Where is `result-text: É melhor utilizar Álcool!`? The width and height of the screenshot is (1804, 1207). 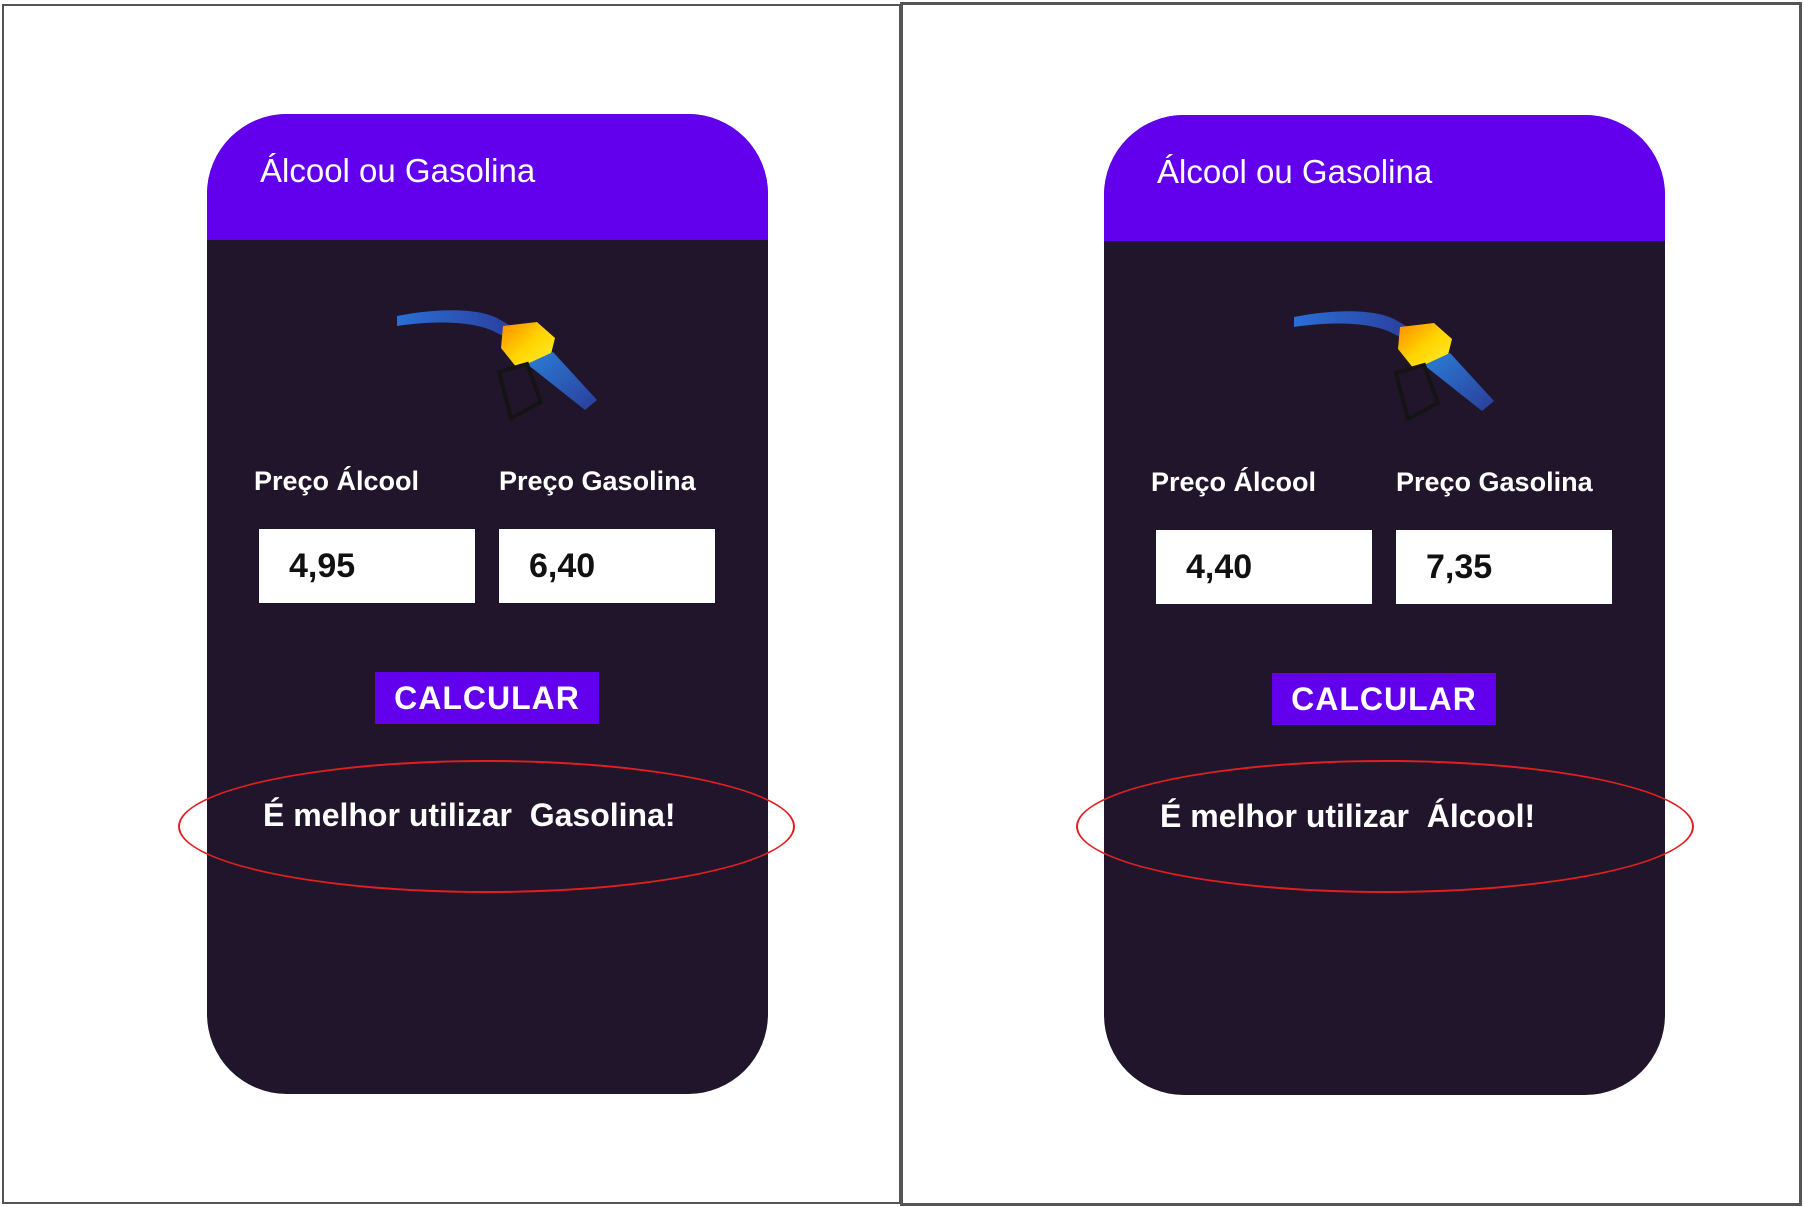
result-text: É melhor utilizar Álcool! is located at coordinates (1348, 816).